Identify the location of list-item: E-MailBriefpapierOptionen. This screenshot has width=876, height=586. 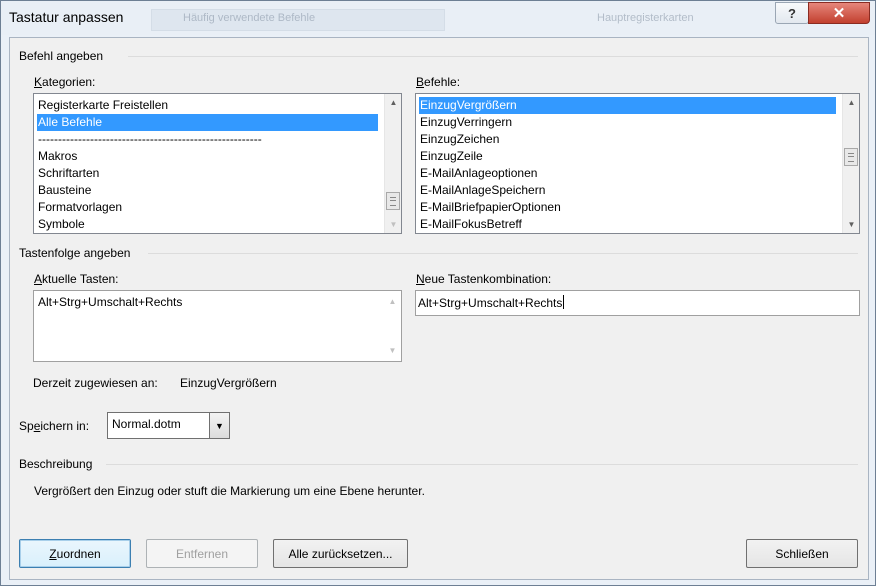
(627, 207).